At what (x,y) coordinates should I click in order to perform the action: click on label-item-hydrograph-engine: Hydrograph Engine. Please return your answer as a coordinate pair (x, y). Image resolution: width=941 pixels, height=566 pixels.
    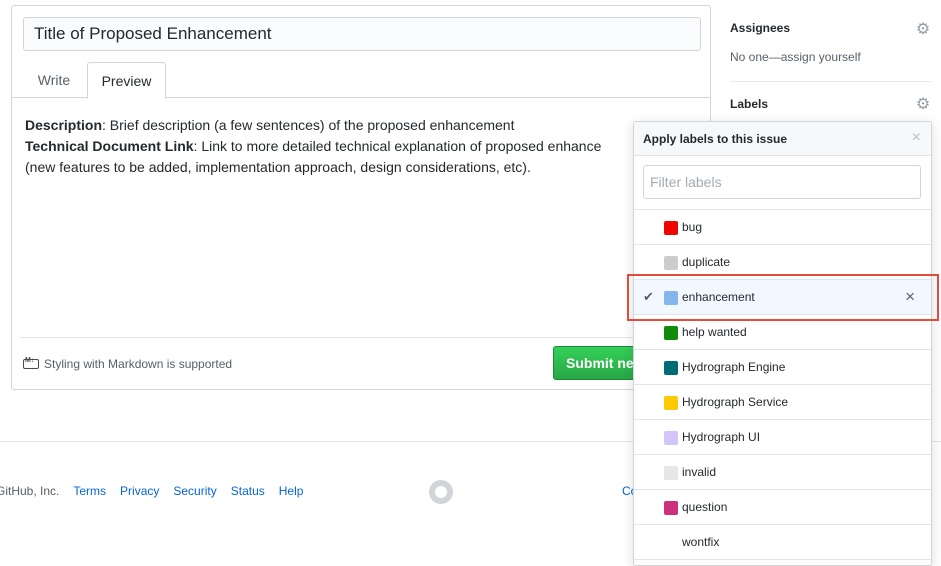
    Looking at the image, I should click on (782, 367).